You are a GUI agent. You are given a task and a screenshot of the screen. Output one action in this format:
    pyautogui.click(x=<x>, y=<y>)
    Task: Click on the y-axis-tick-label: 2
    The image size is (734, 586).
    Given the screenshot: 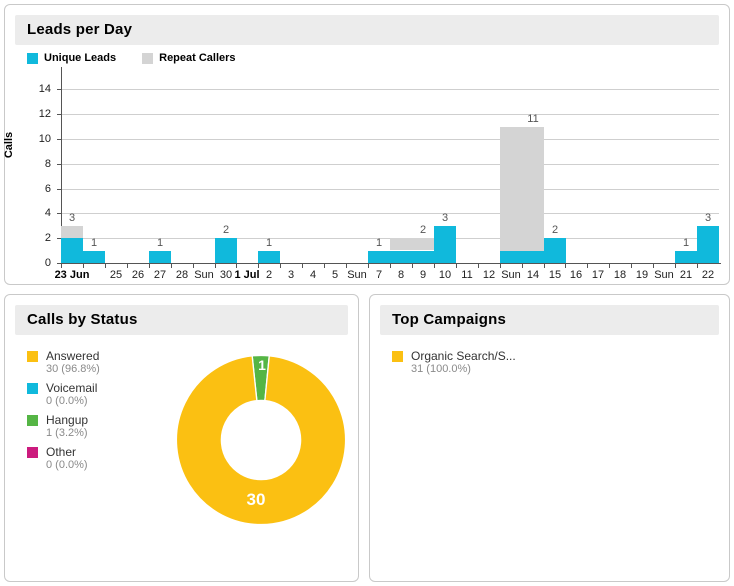 What is the action you would take?
    pyautogui.click(x=47, y=238)
    